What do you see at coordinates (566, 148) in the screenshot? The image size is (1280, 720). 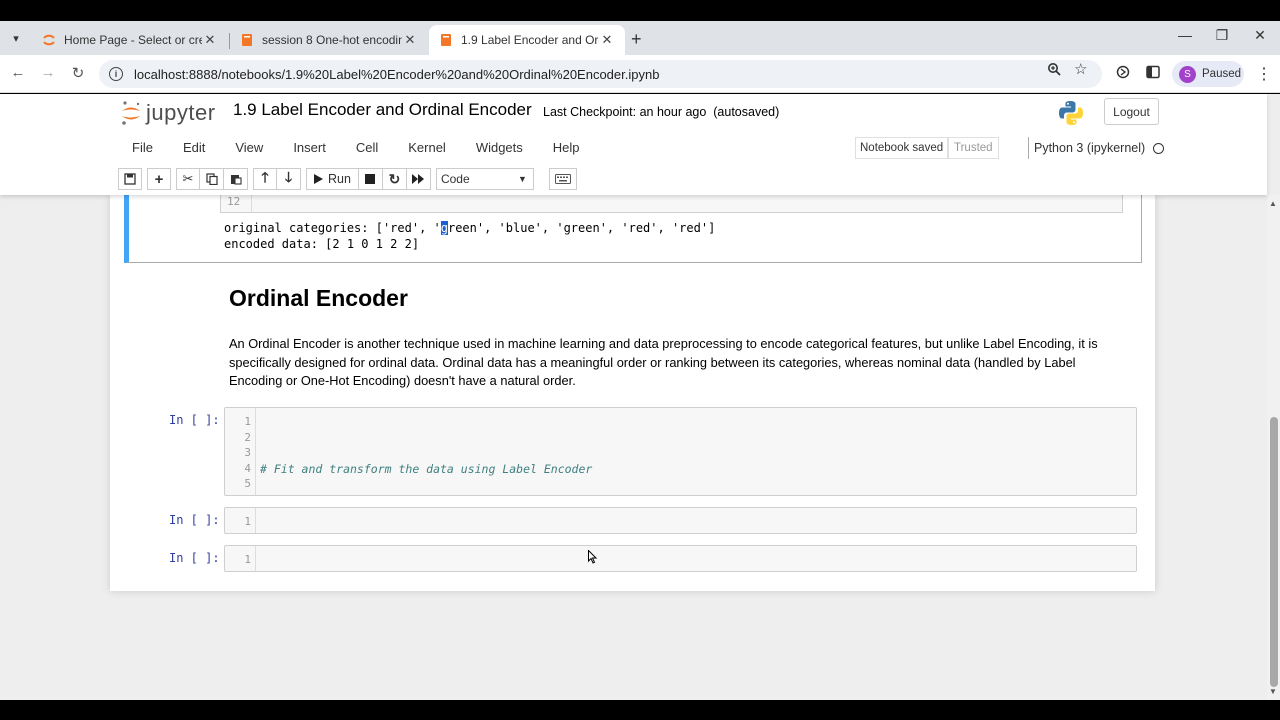 I see `menu-help: Help` at bounding box center [566, 148].